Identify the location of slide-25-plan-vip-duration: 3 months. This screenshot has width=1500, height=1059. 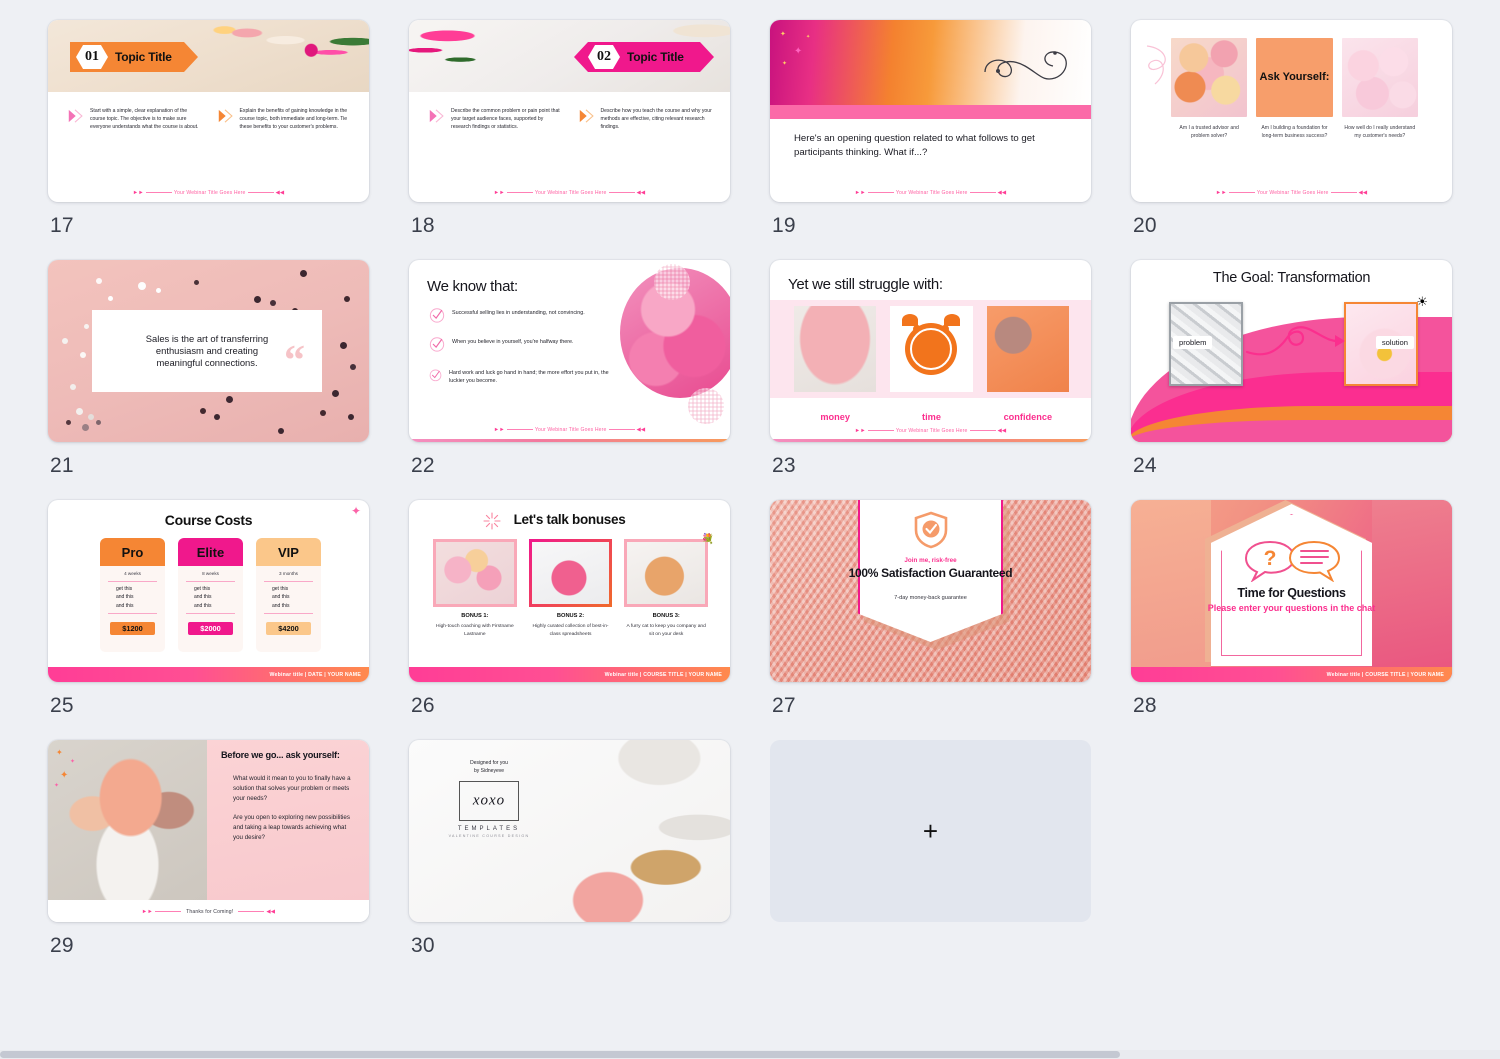
(288, 573).